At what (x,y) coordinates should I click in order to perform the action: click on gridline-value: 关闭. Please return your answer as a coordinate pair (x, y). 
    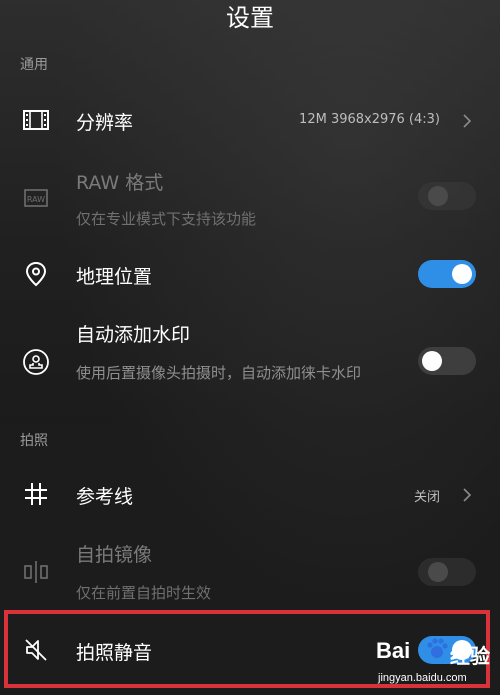
    Looking at the image, I should click on (426, 497).